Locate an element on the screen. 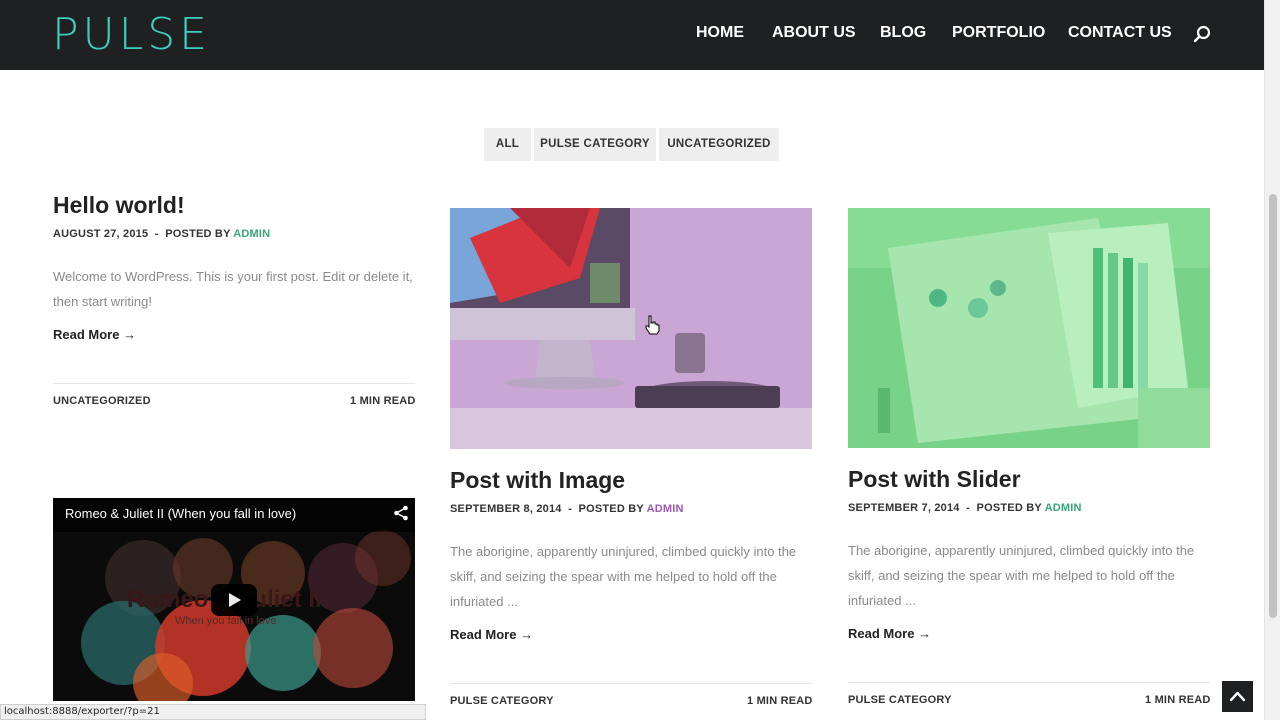 This screenshot has height=720, width=1280. post-meta: AUGUST 27, 2015 - POSTED BY ADMIN is located at coordinates (161, 234).